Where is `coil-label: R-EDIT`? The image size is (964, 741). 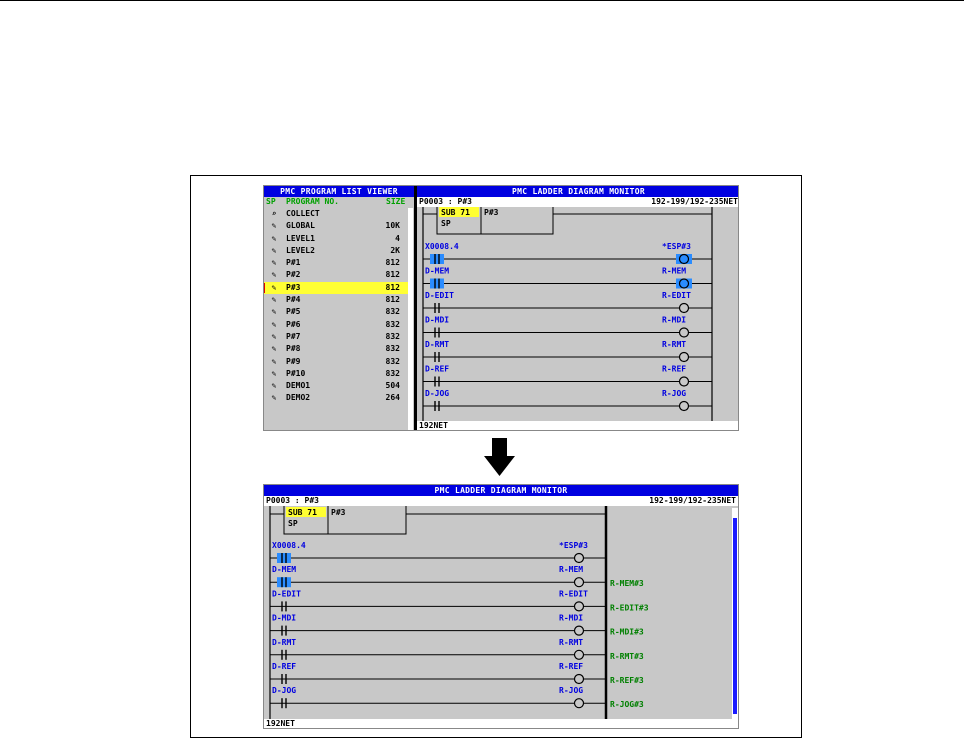 coil-label: R-EDIT is located at coordinates (573, 593).